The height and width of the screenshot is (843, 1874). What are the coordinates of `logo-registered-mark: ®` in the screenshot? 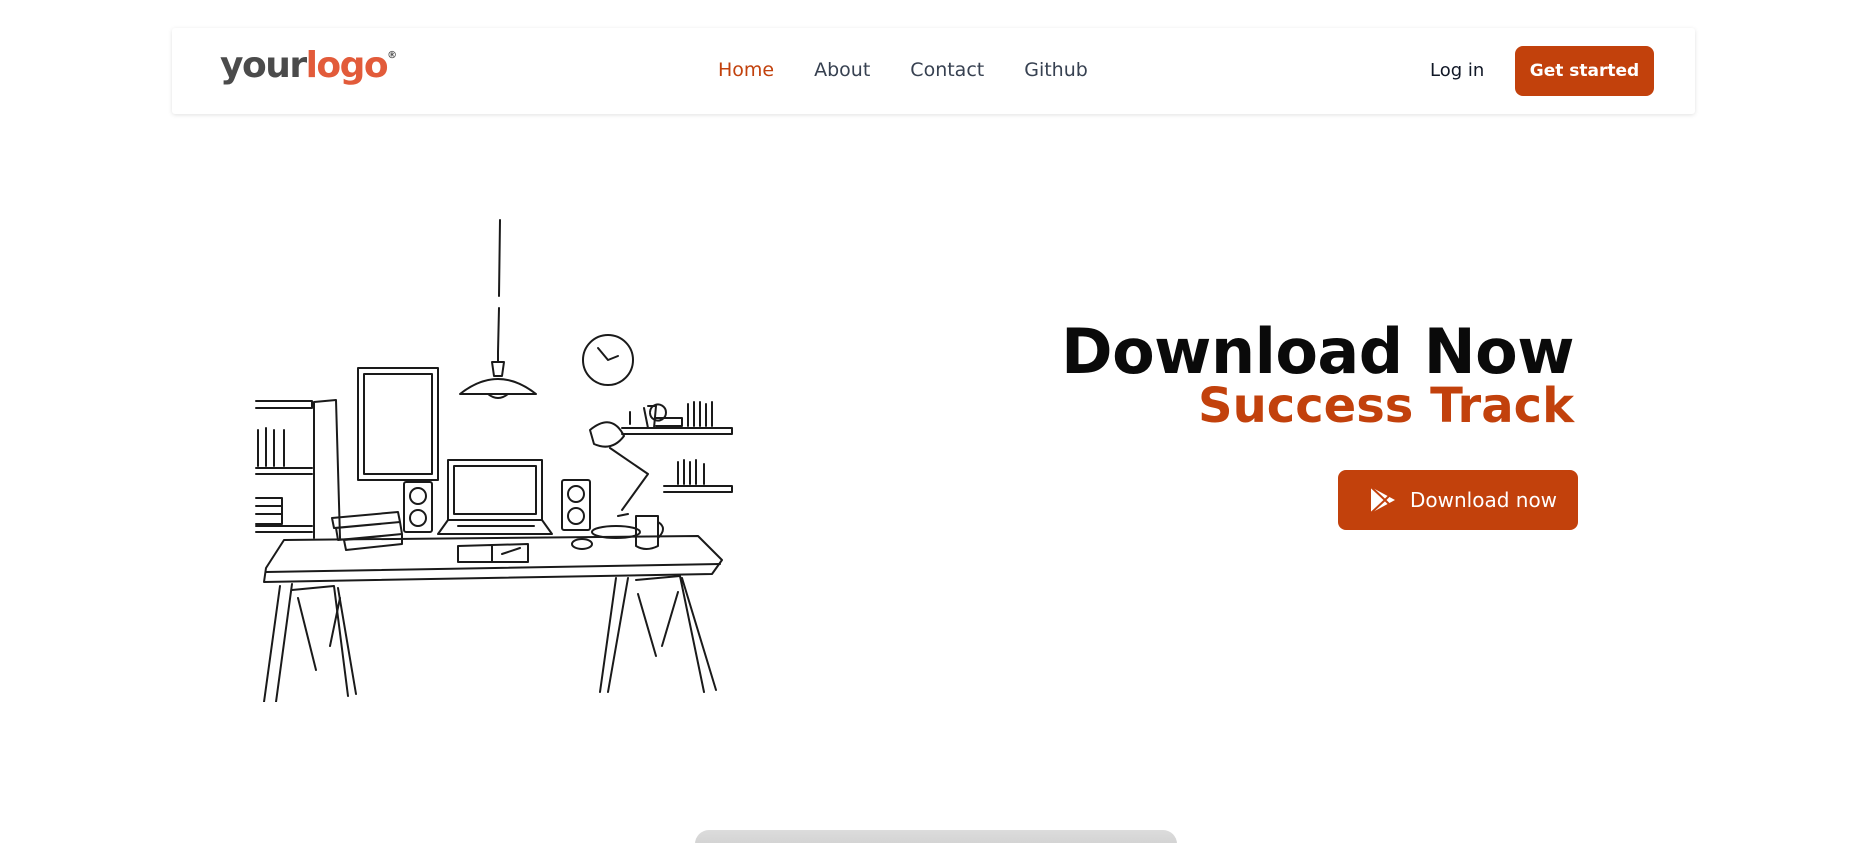 It's located at (392, 55).